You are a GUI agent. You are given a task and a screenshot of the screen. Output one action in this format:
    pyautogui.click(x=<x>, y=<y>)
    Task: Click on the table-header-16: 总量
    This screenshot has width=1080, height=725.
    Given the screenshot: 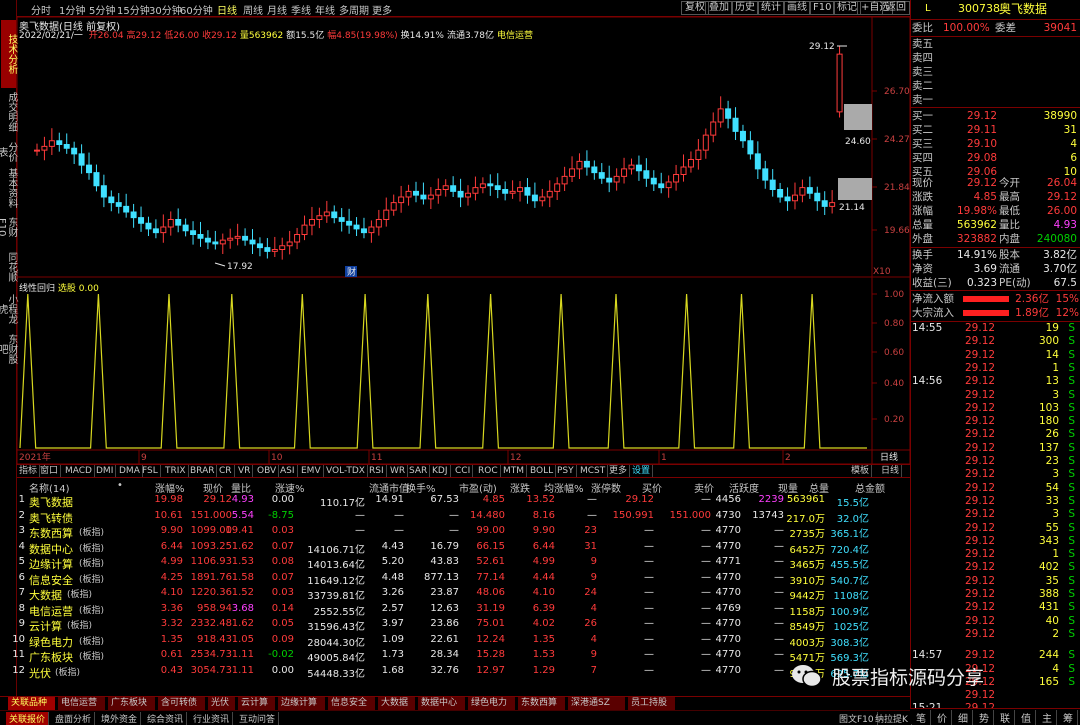 What is the action you would take?
    pyautogui.click(x=819, y=487)
    